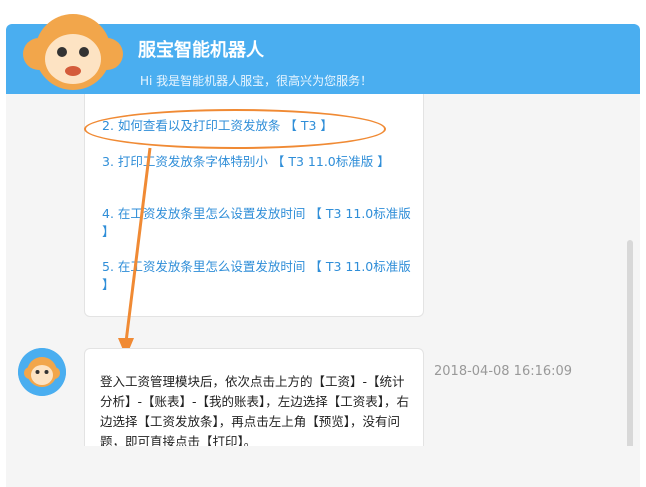 The width and height of the screenshot is (646, 487). What do you see at coordinates (323, 466) in the screenshot?
I see `message-input-area` at bounding box center [323, 466].